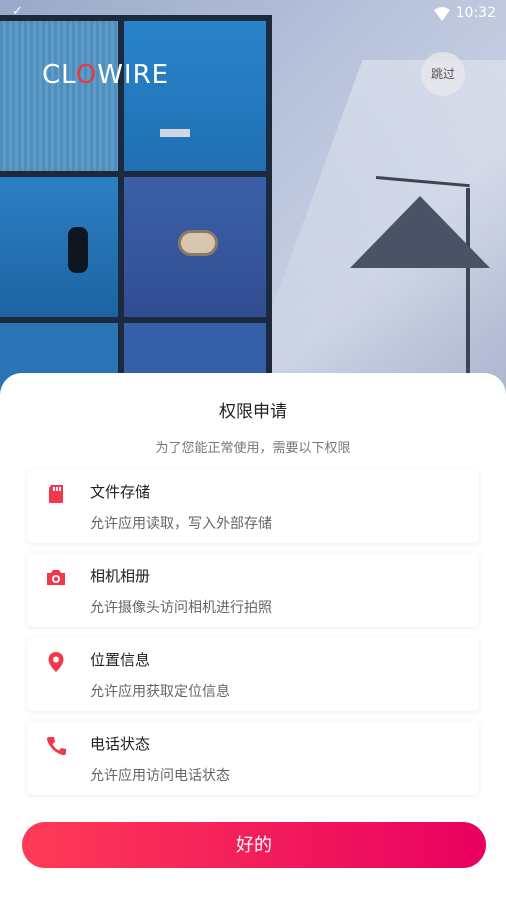  What do you see at coordinates (56, 746) in the screenshot?
I see `phone-icon` at bounding box center [56, 746].